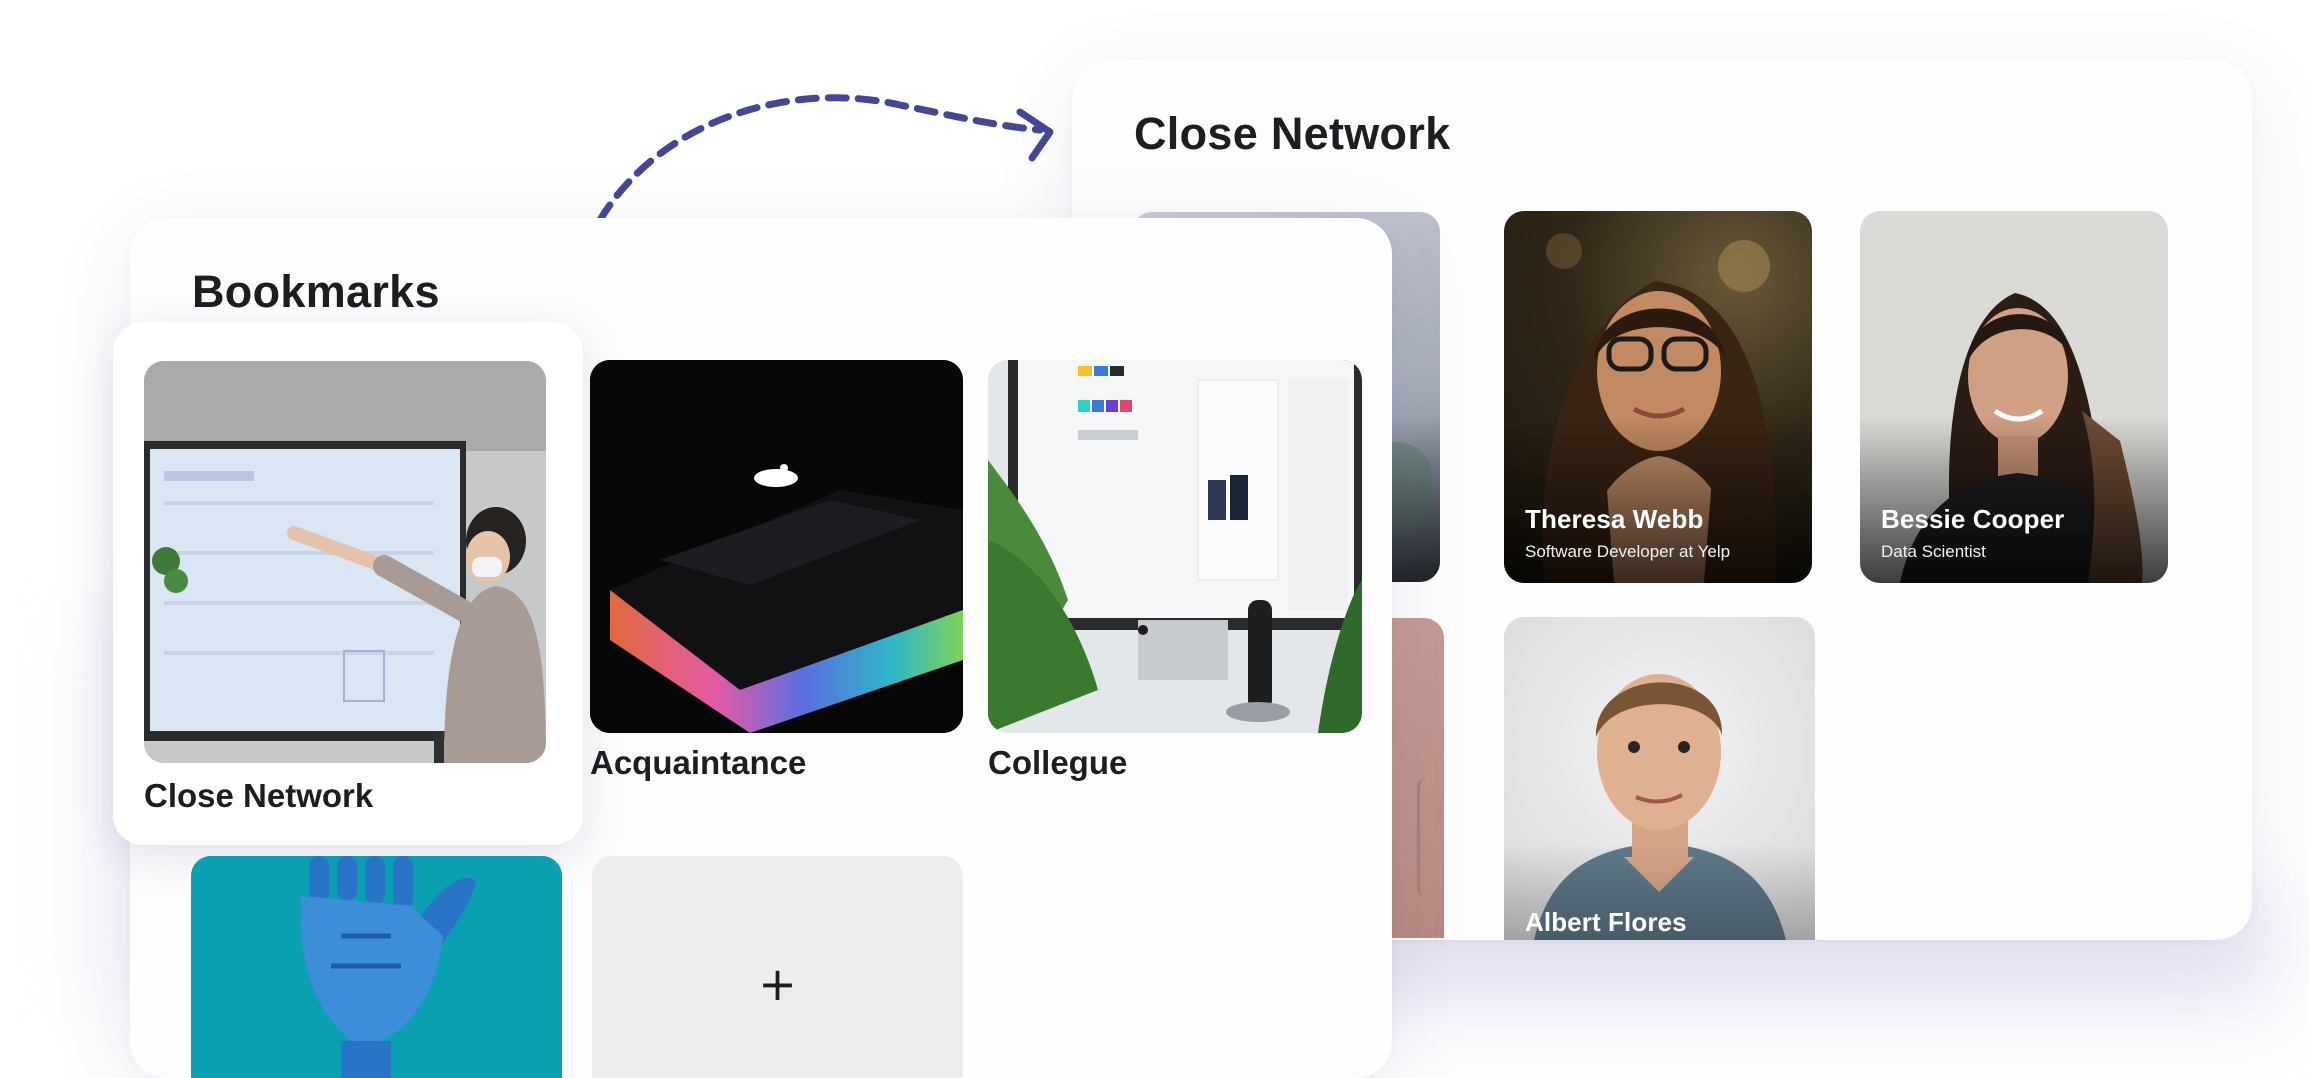  What do you see at coordinates (1628, 551) in the screenshot?
I see `contact-role: Software Developer at Yelp` at bounding box center [1628, 551].